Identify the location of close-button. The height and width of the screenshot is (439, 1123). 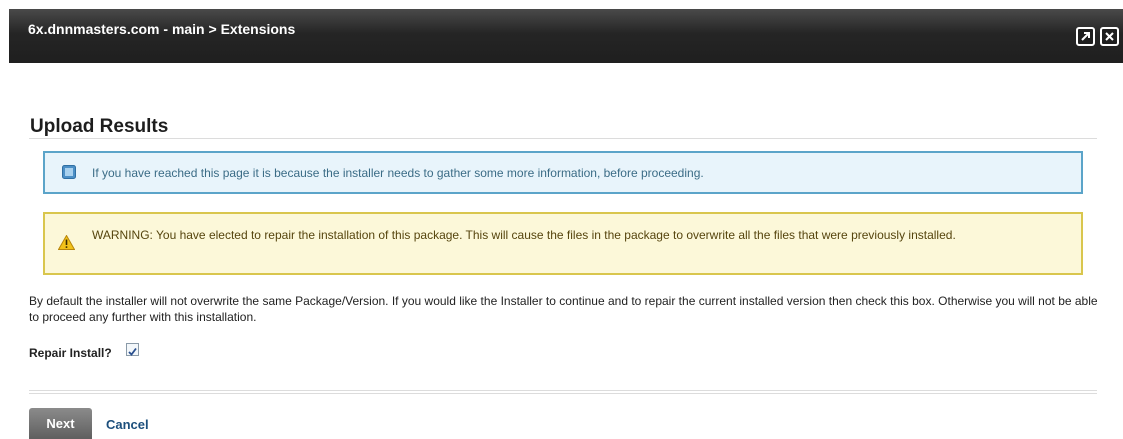
(1109, 36).